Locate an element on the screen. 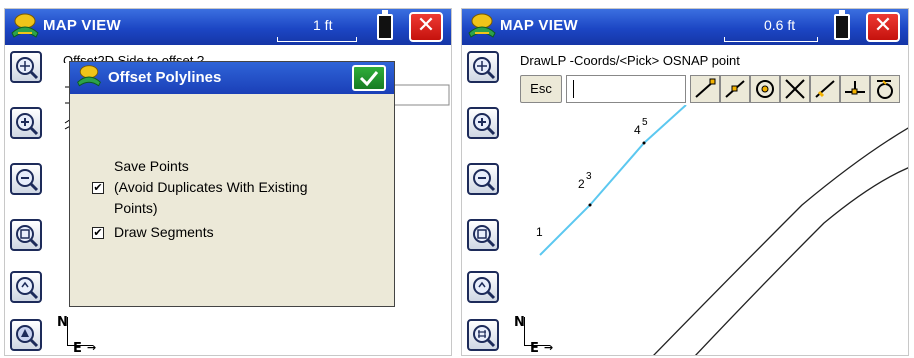 Image resolution: width=914 pixels, height=358 pixels. osnap-endpoint-button is located at coordinates (705, 89).